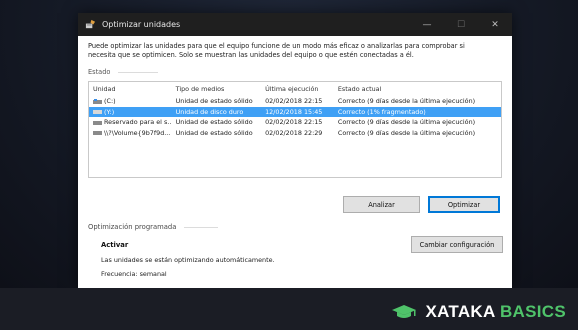 The width and height of the screenshot is (578, 330). Describe the element at coordinates (134, 274) in the screenshot. I see `scheduled-frequency: Frecuencia: semanal` at that location.